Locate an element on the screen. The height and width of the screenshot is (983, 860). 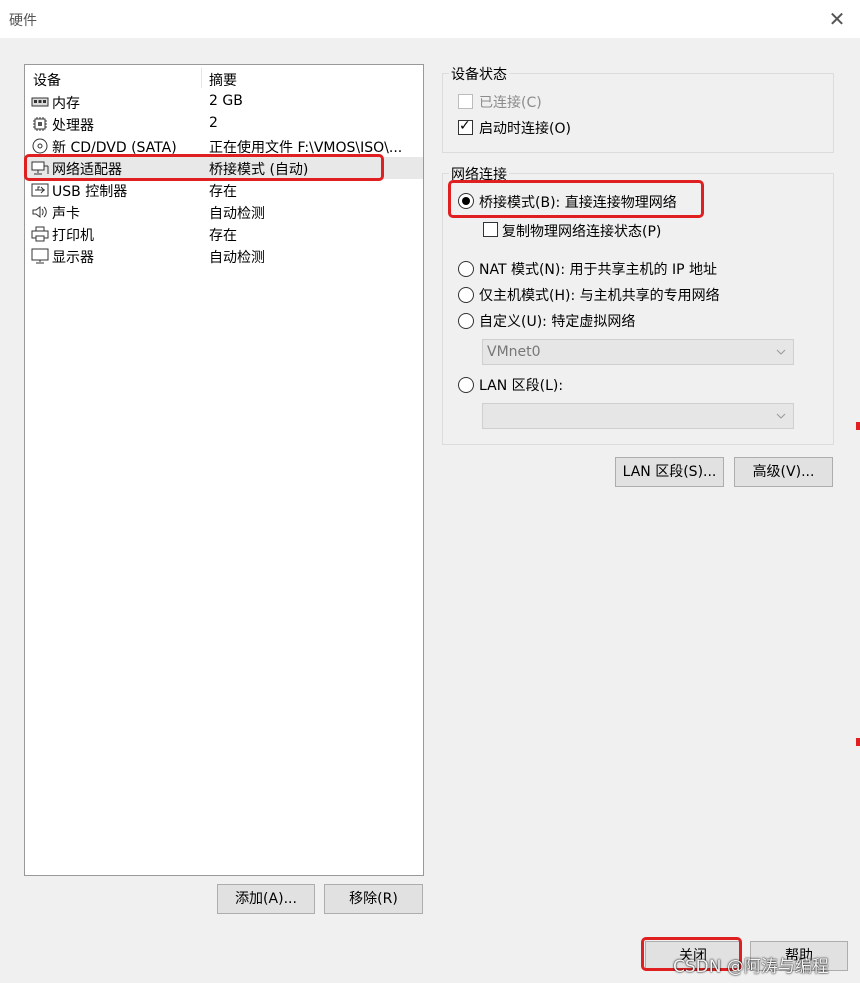
device-name: USB 控制器 is located at coordinates (90, 192).